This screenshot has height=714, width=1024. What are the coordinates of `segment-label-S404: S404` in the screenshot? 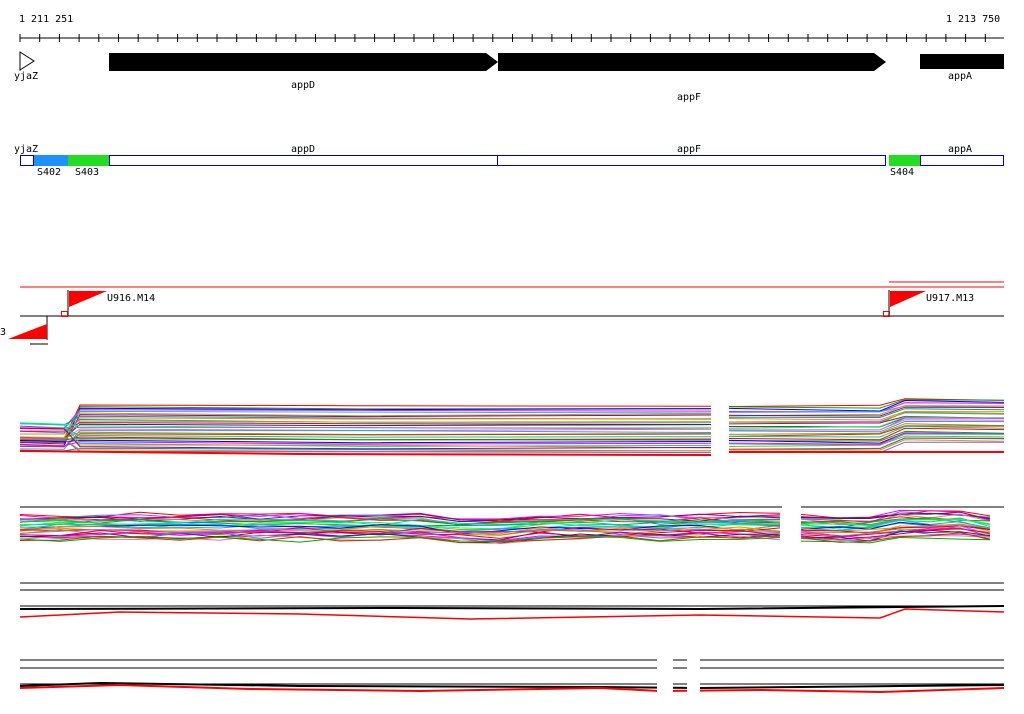 It's located at (902, 172).